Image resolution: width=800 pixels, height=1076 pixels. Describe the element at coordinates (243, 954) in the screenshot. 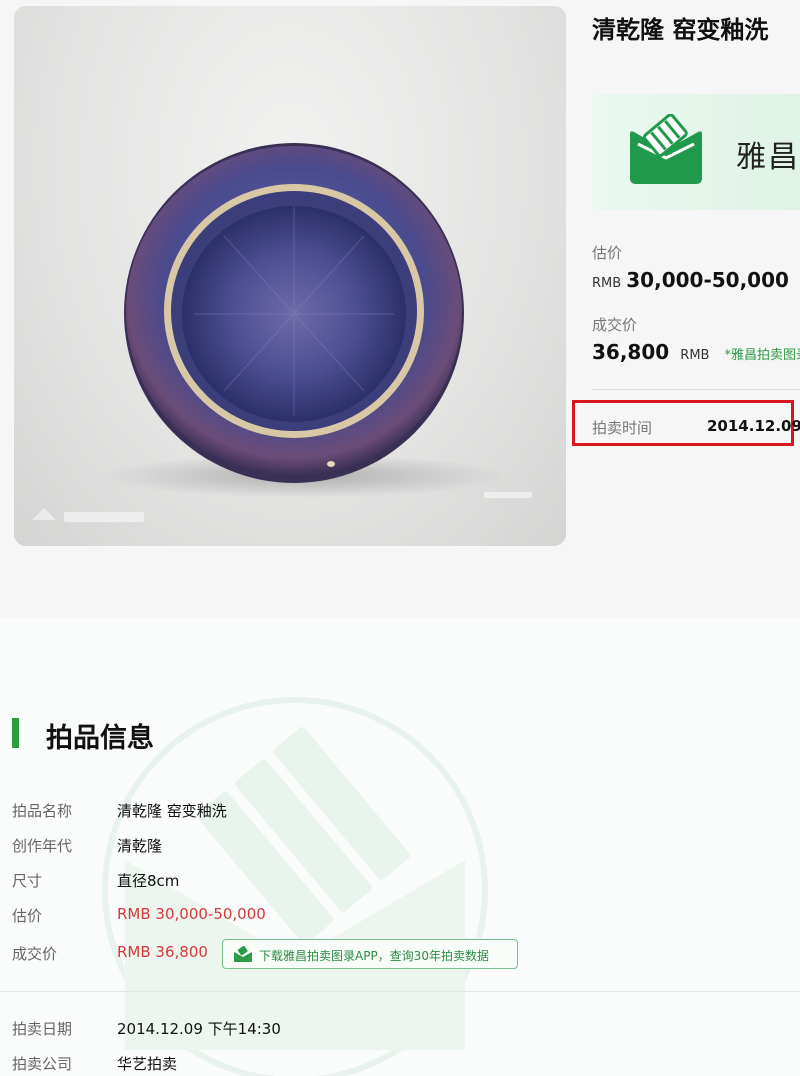

I see `artron-small-logo-icon` at that location.